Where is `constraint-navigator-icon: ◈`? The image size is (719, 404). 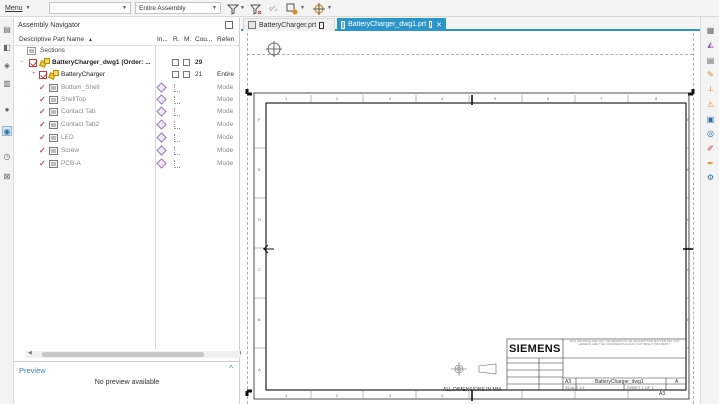 constraint-navigator-icon: ◈ is located at coordinates (7, 65).